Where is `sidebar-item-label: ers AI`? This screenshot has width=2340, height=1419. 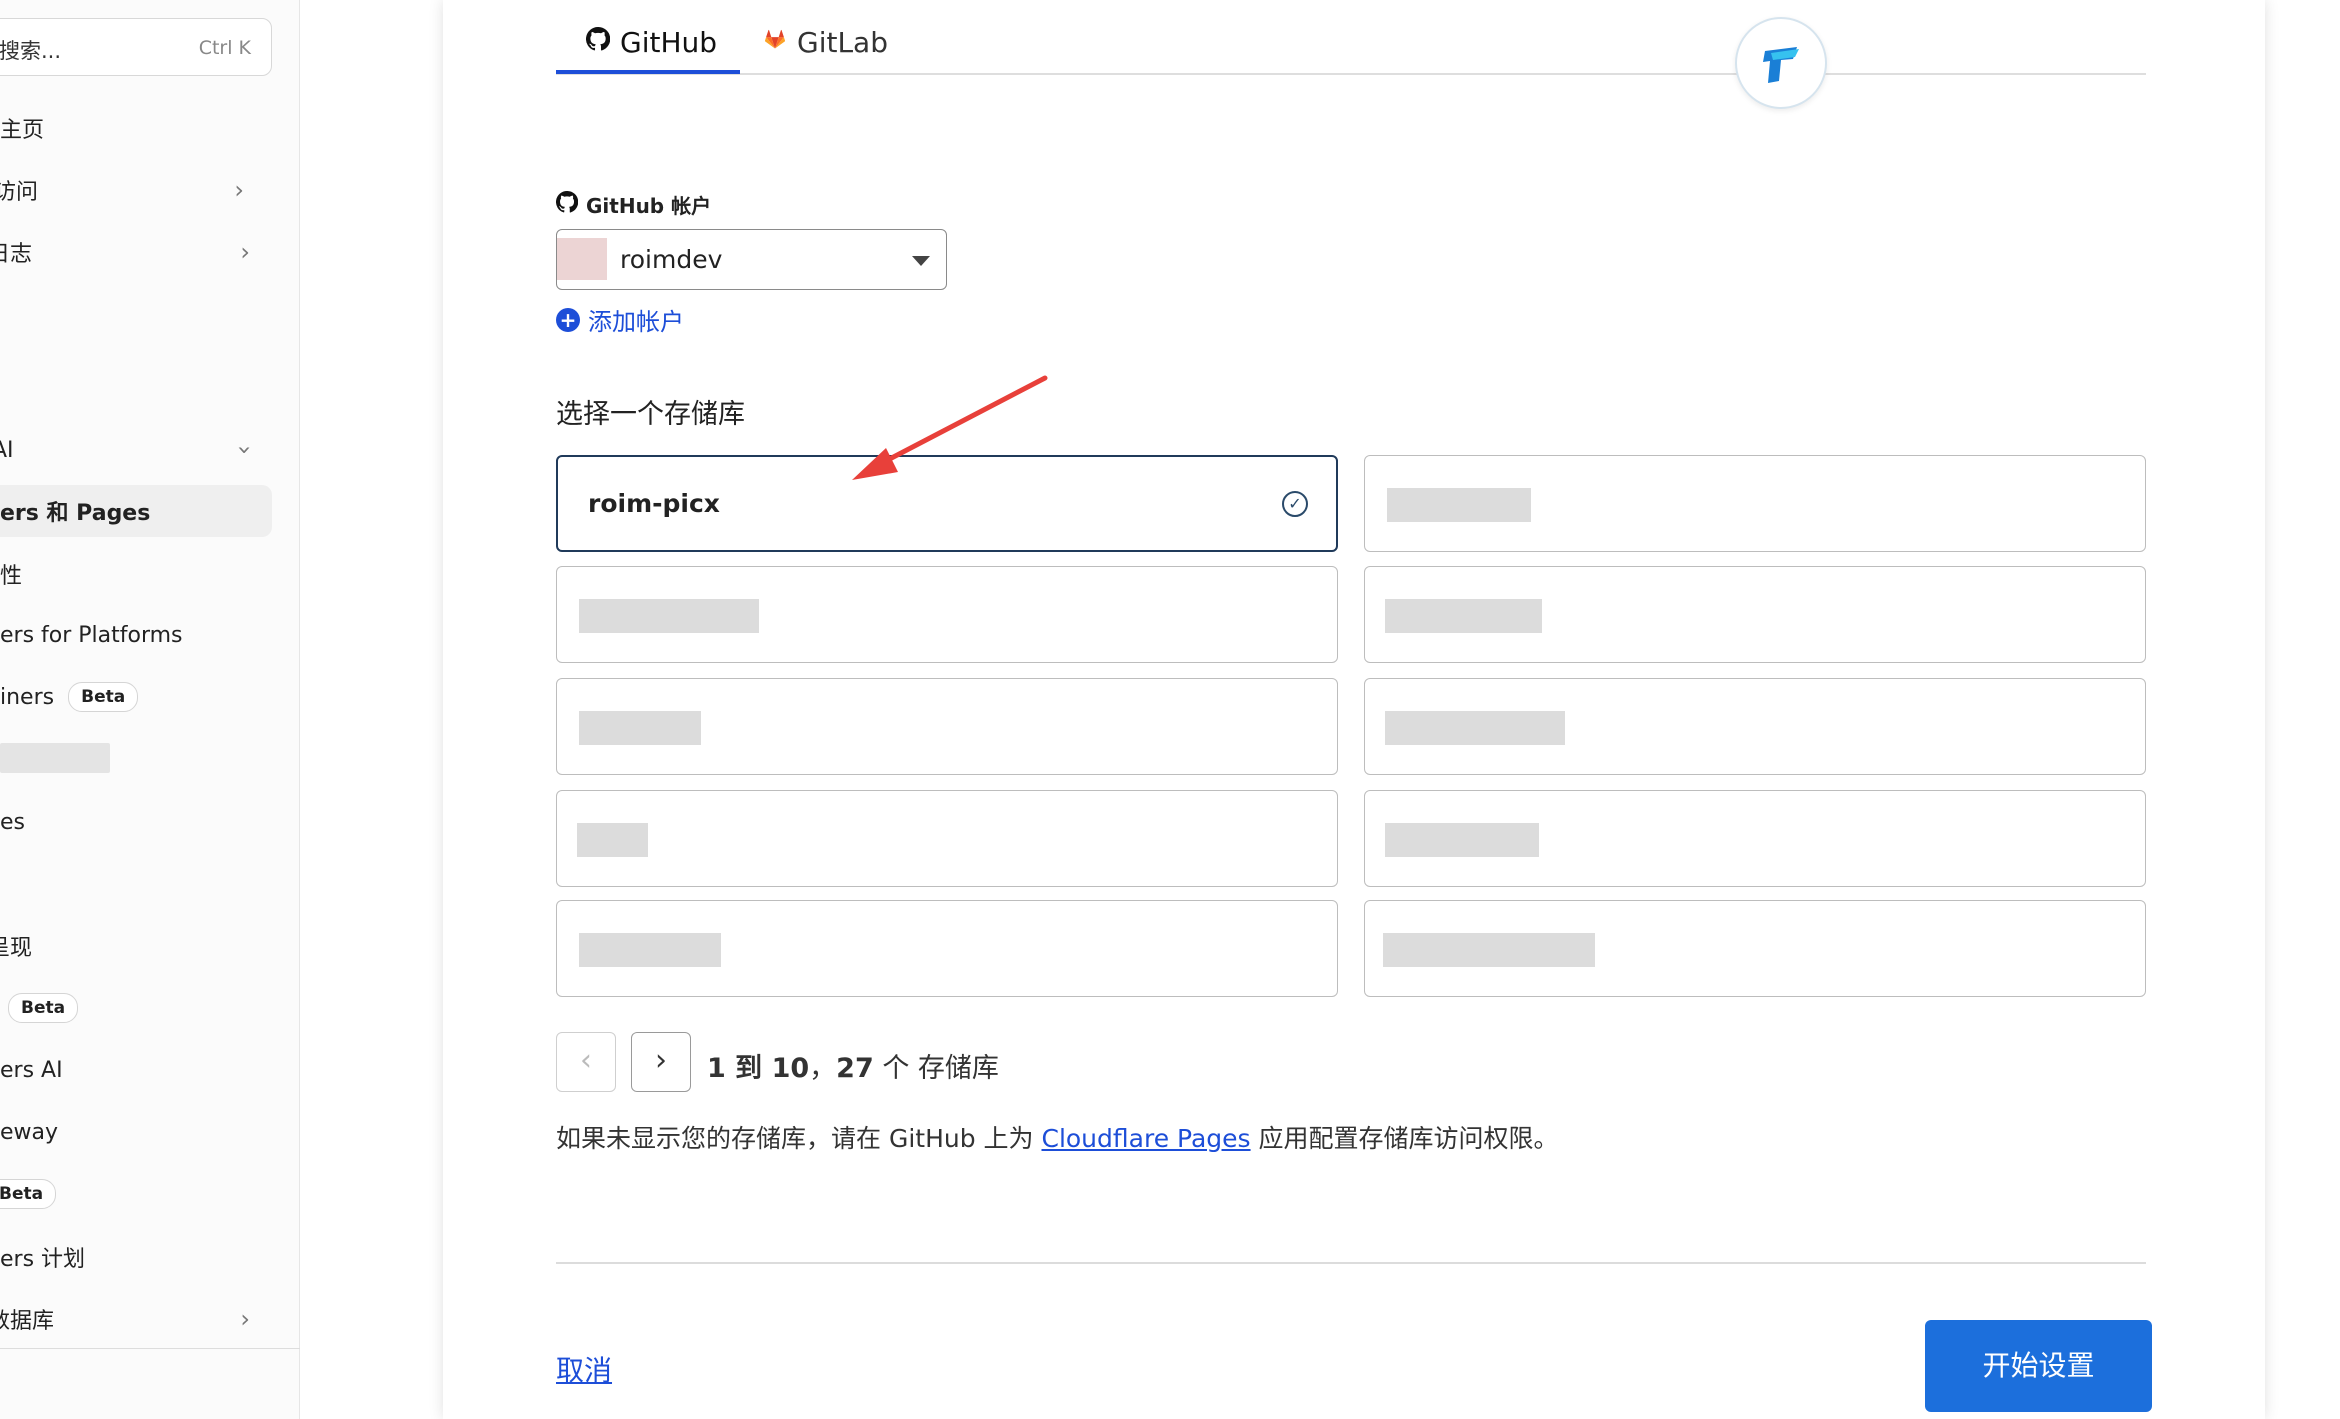
sidebar-item-label: ers AI is located at coordinates (31, 1070).